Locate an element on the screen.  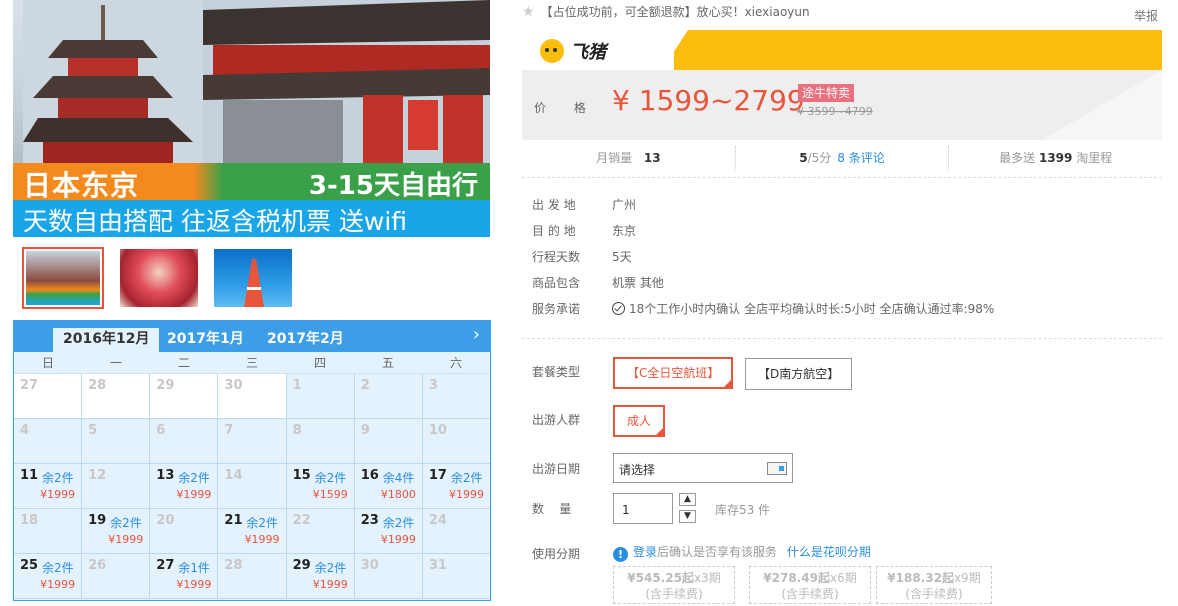
day-number: 17 is located at coordinates (437, 475).